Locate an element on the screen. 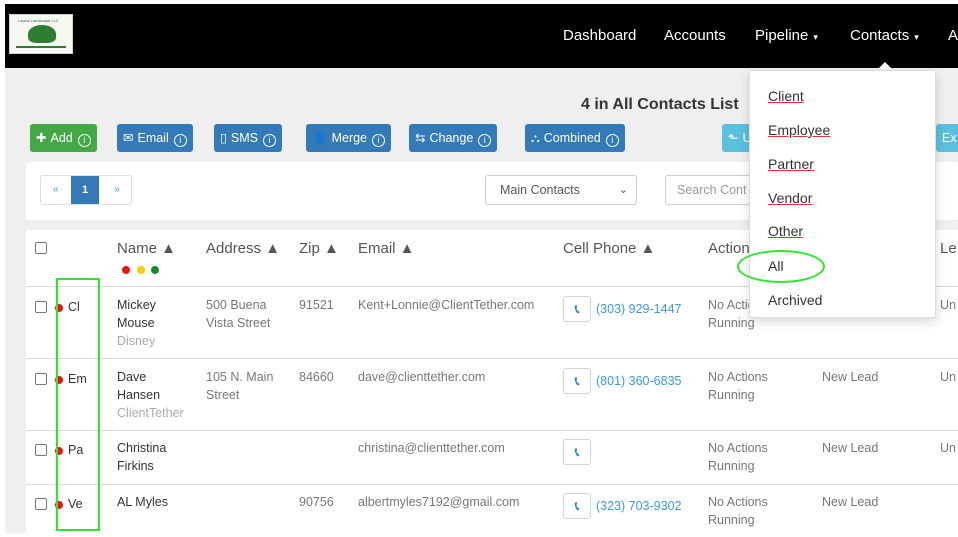  cell-phone: (801) 360-6835 is located at coordinates (638, 381).